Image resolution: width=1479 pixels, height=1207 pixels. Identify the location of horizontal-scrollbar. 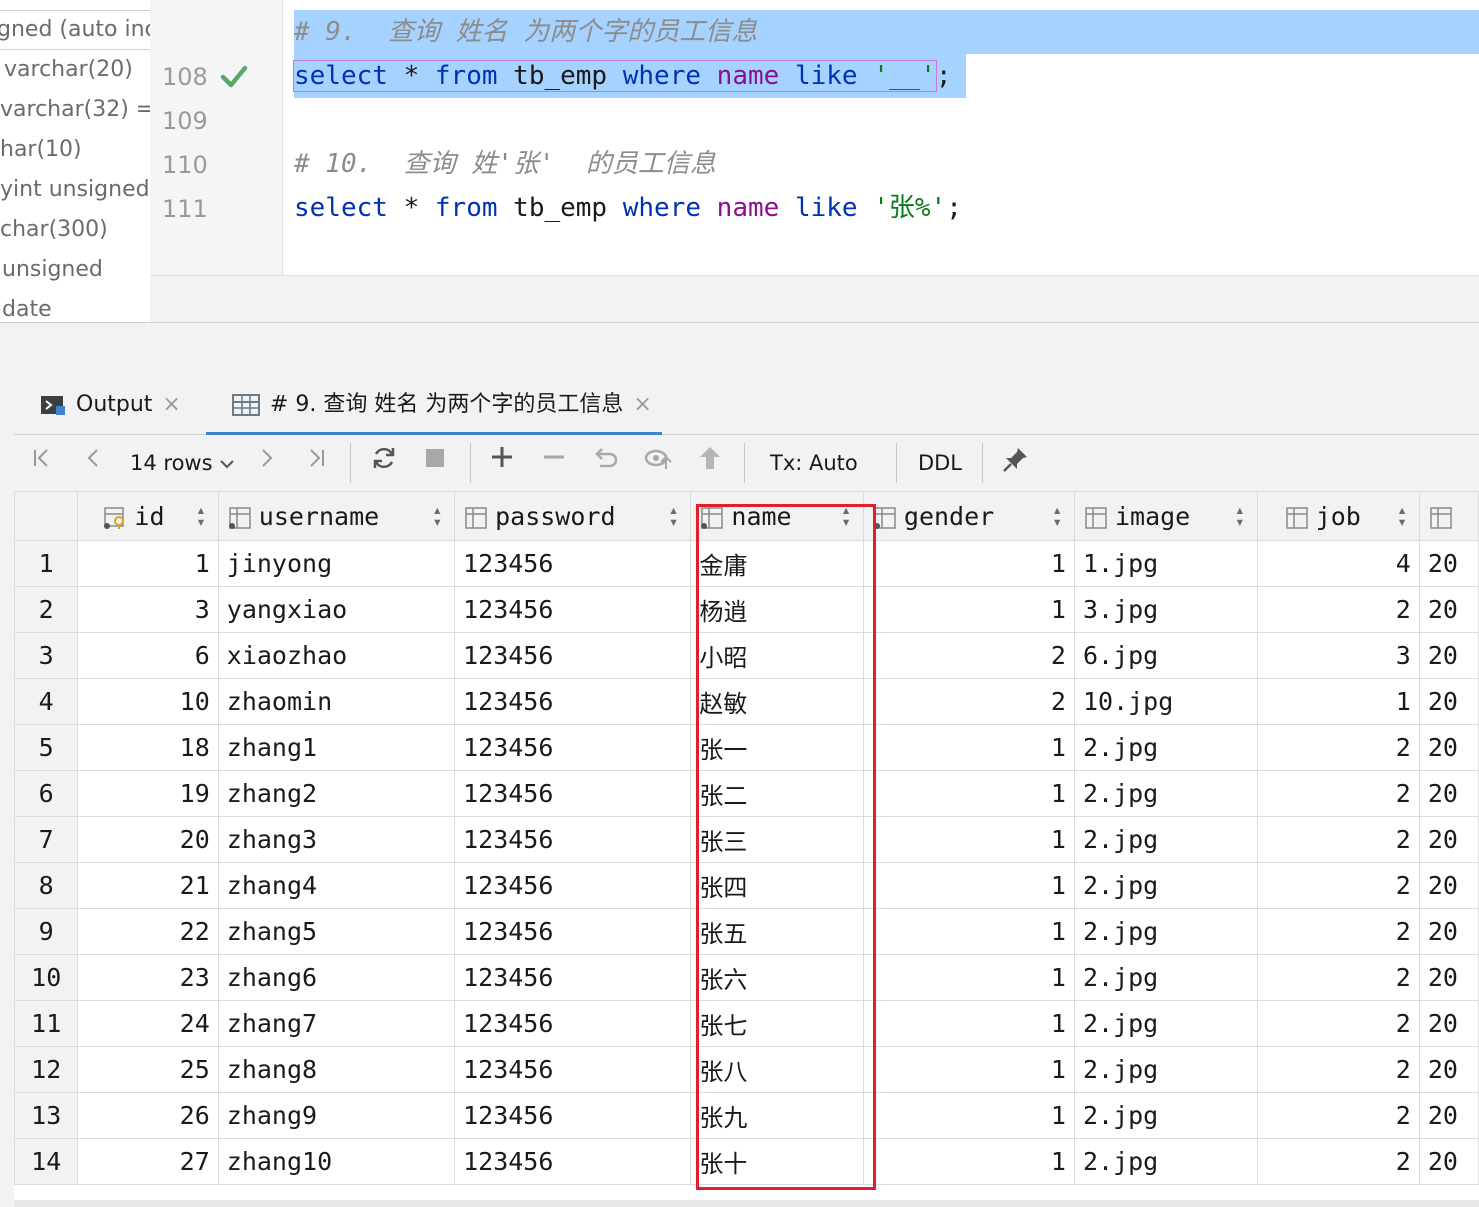
(746, 1203).